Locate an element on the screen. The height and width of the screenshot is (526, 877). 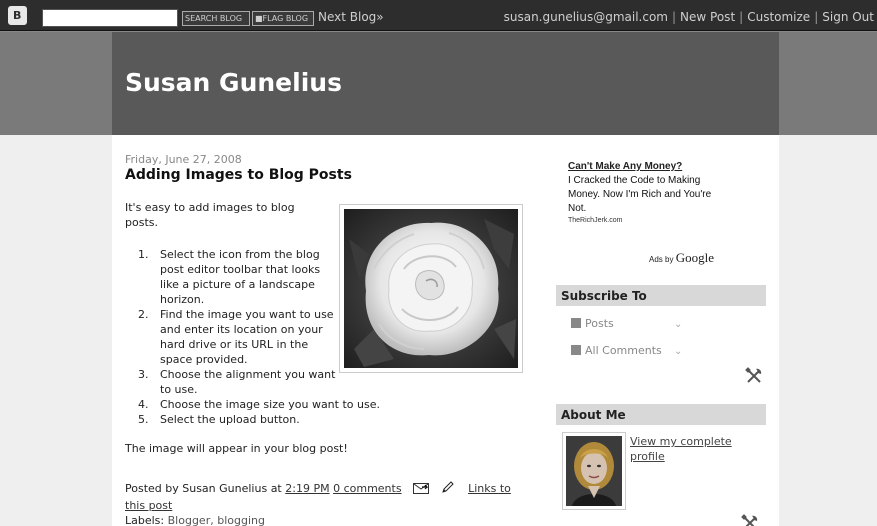
step-number: 2. is located at coordinates (143, 314).